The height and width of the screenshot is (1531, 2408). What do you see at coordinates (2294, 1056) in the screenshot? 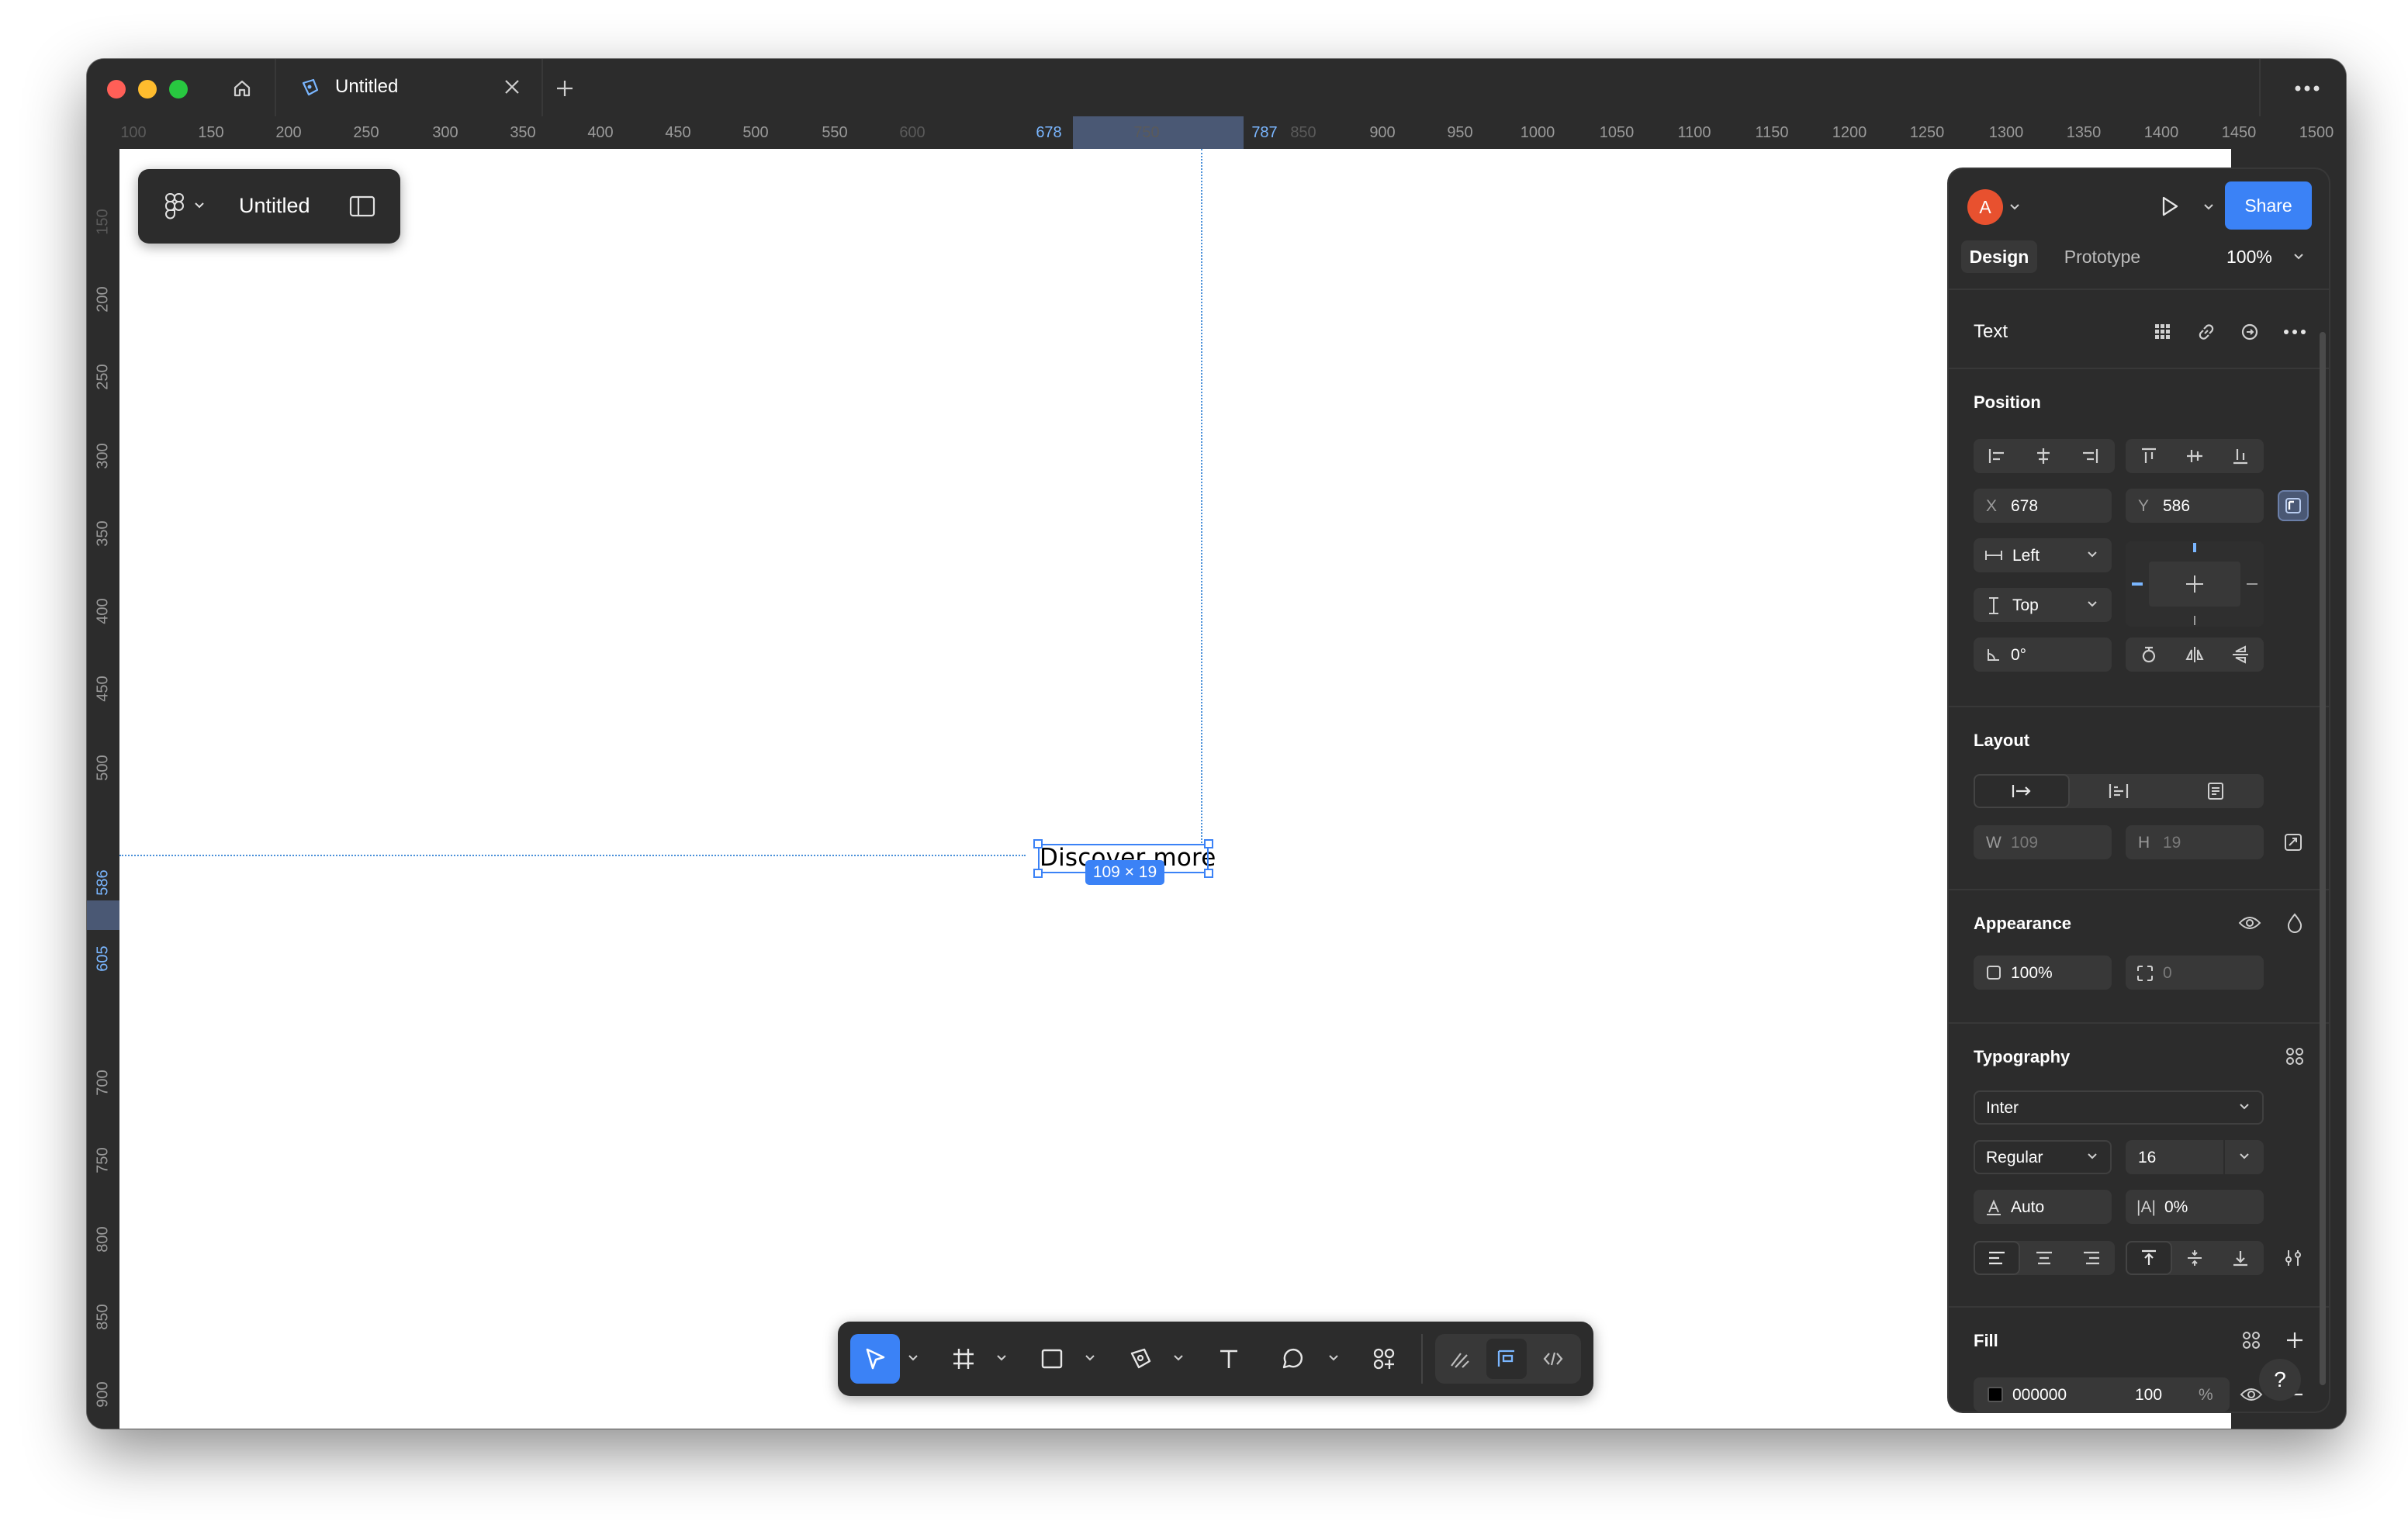
I see `text-styles-button` at bounding box center [2294, 1056].